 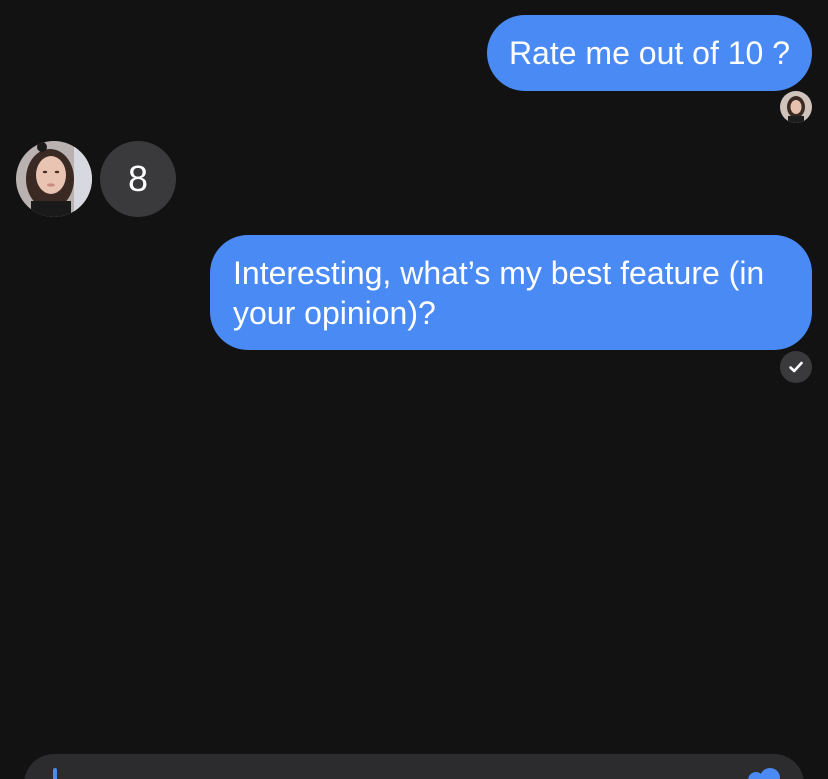 I want to click on sticker-icon, so click(x=764, y=772).